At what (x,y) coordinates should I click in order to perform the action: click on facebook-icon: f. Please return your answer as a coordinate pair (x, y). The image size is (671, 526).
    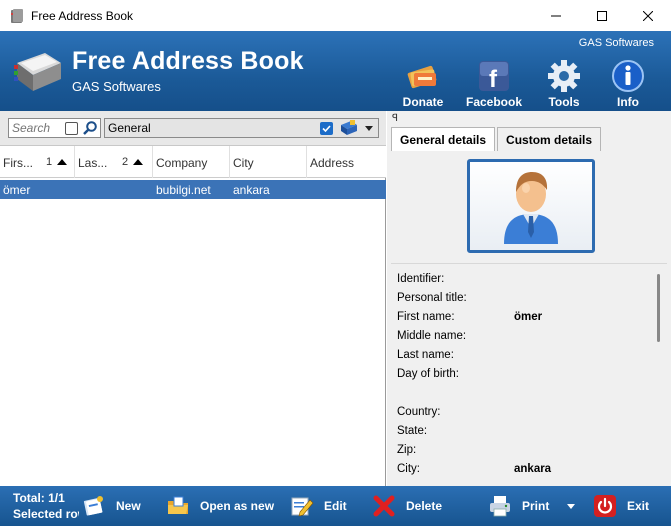
    Looking at the image, I should click on (494, 77).